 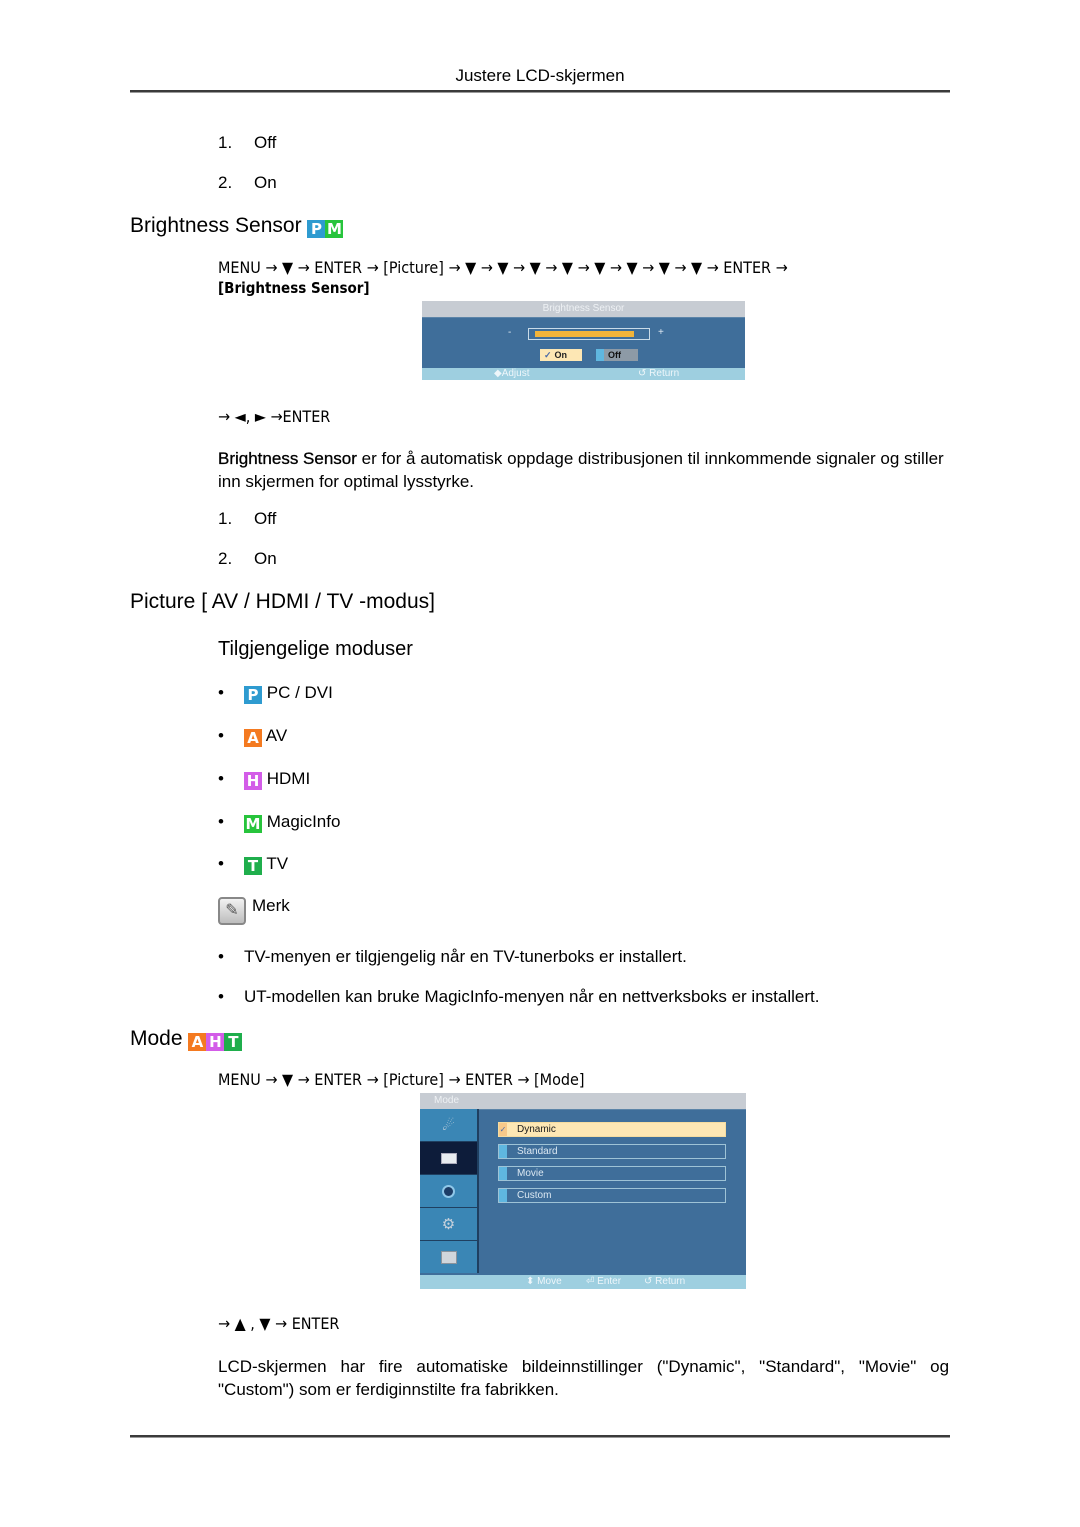 What do you see at coordinates (612, 1195) in the screenshot?
I see `mode-option-custom: Custom` at bounding box center [612, 1195].